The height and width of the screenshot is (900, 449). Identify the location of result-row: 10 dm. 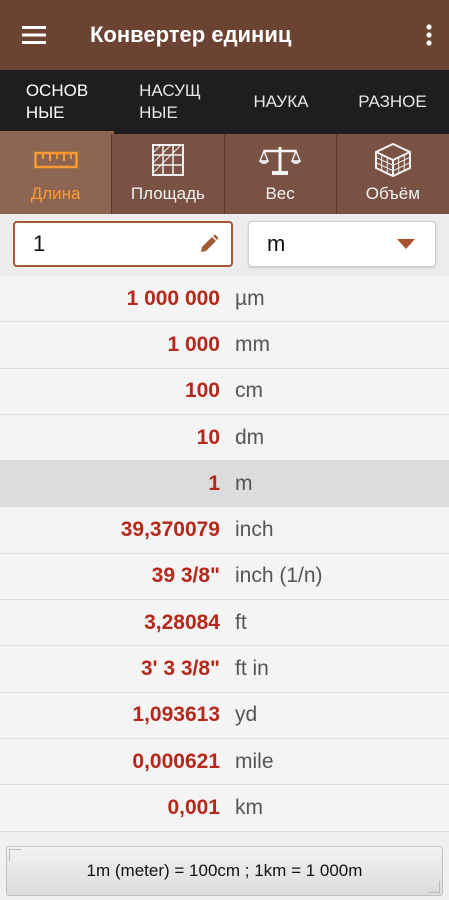
(224, 438).